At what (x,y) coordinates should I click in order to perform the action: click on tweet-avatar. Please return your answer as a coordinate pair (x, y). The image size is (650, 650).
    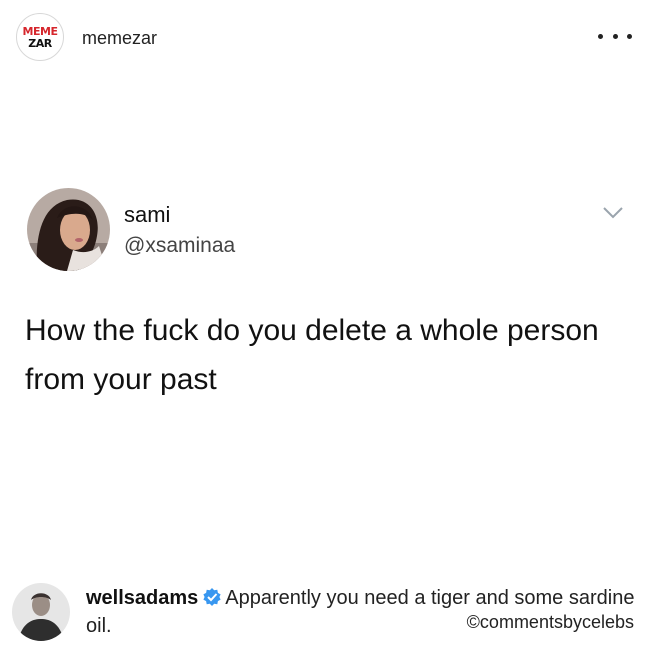
    Looking at the image, I should click on (68, 229).